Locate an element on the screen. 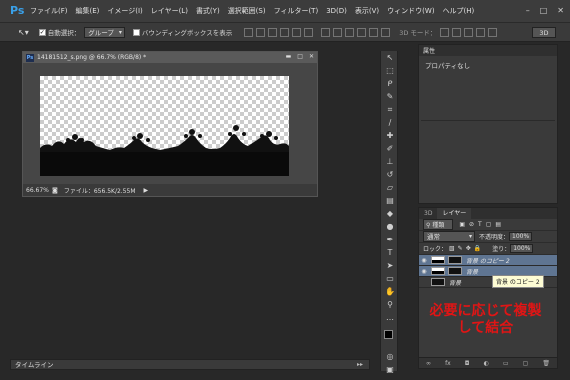 This screenshot has width=570, height=380. align-right-icon is located at coordinates (309, 32).